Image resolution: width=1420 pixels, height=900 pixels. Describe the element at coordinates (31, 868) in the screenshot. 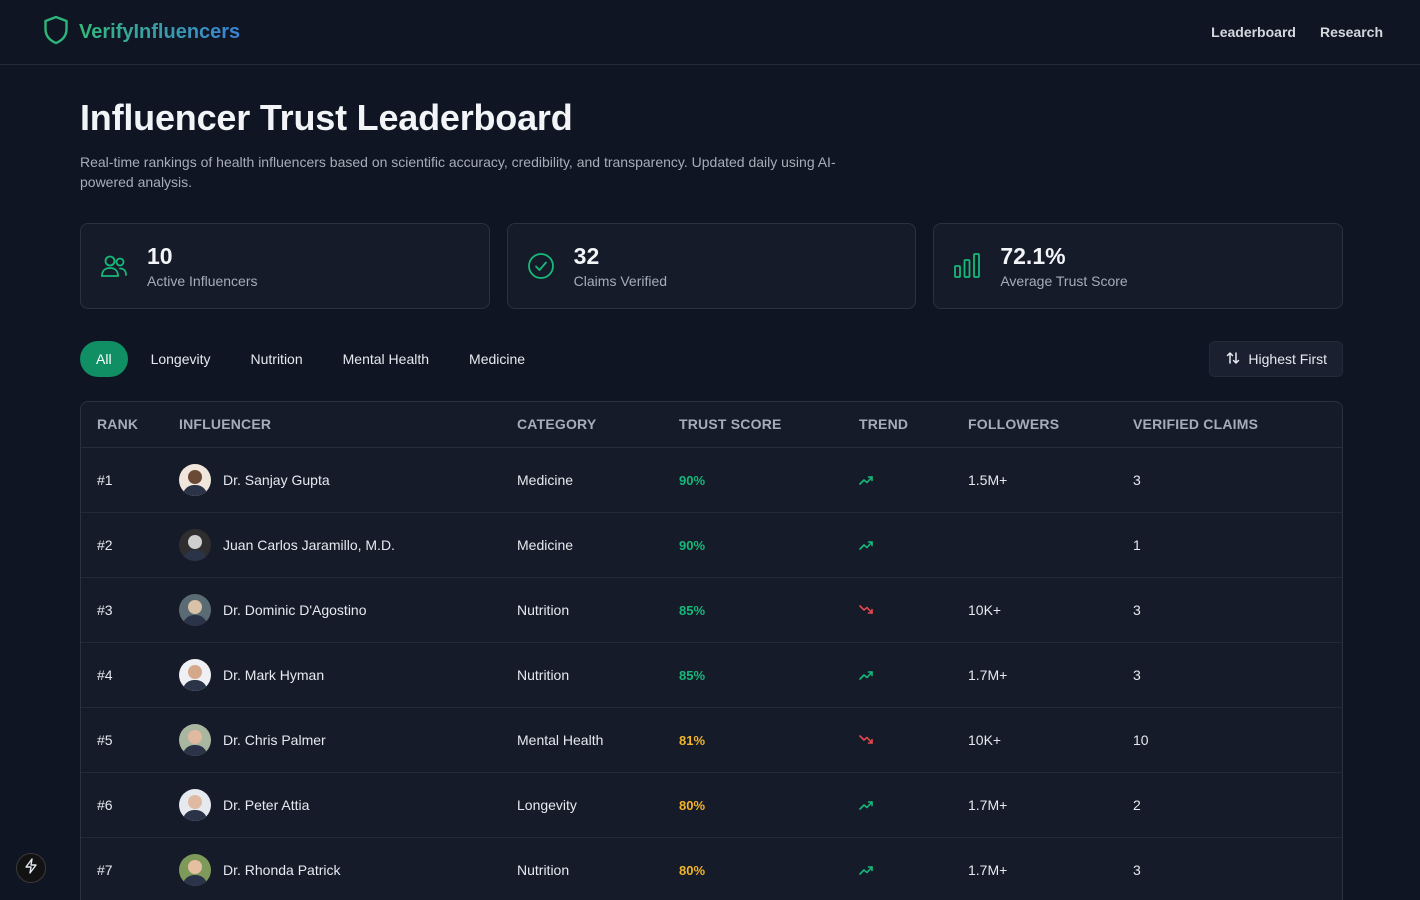

I see `dev-tools-button` at that location.